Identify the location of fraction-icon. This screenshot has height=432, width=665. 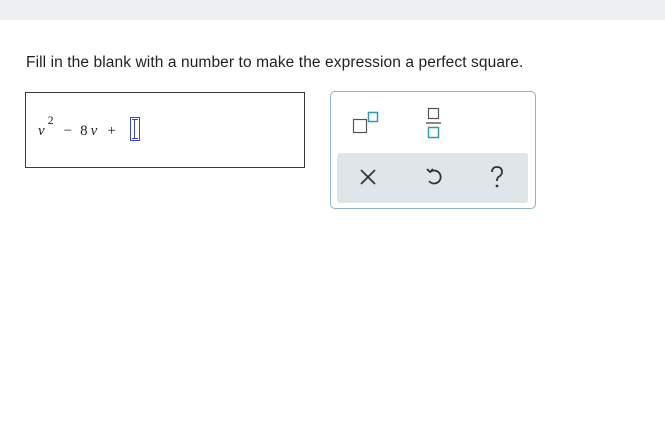
(434, 123).